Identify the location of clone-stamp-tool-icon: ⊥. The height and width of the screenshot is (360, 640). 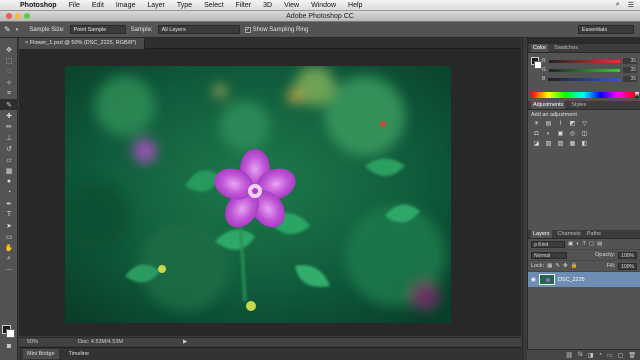
(9, 137).